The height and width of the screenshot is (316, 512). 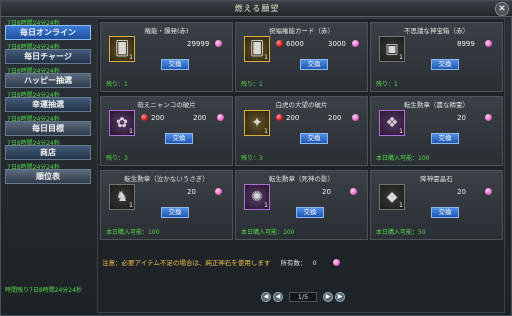 I want to click on page-indicator: 1/5, so click(x=303, y=297).